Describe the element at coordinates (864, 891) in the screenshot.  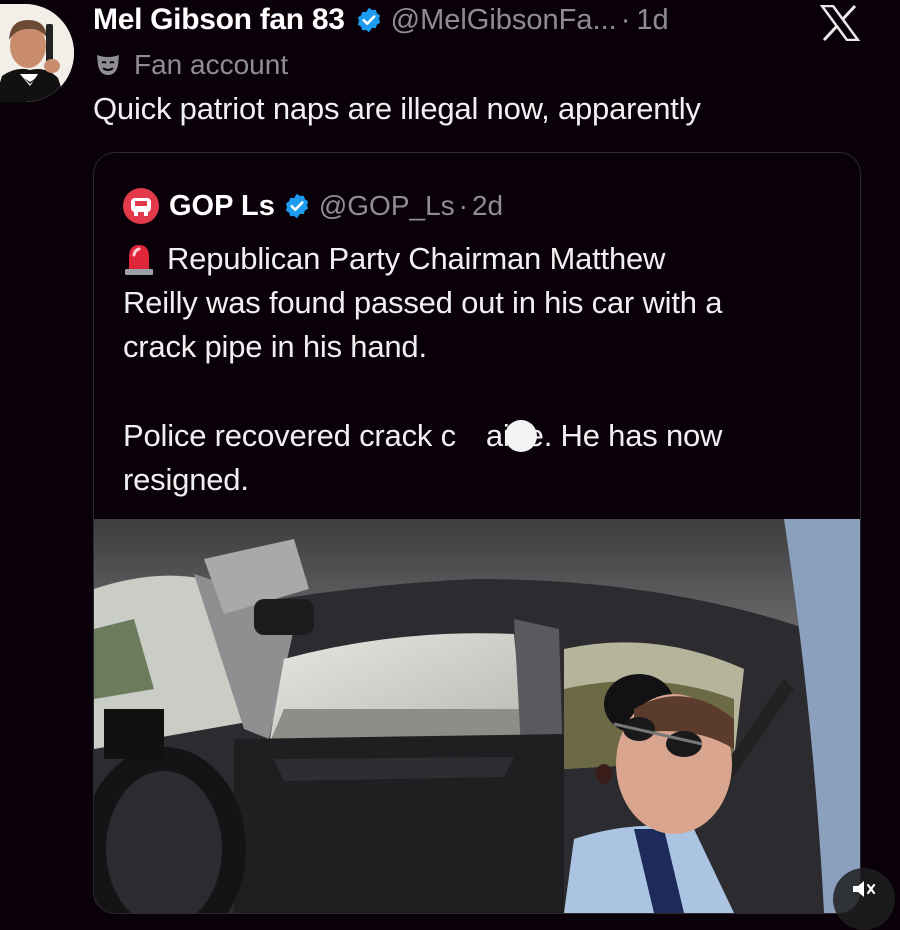
I see `speaker-muted-icon` at that location.